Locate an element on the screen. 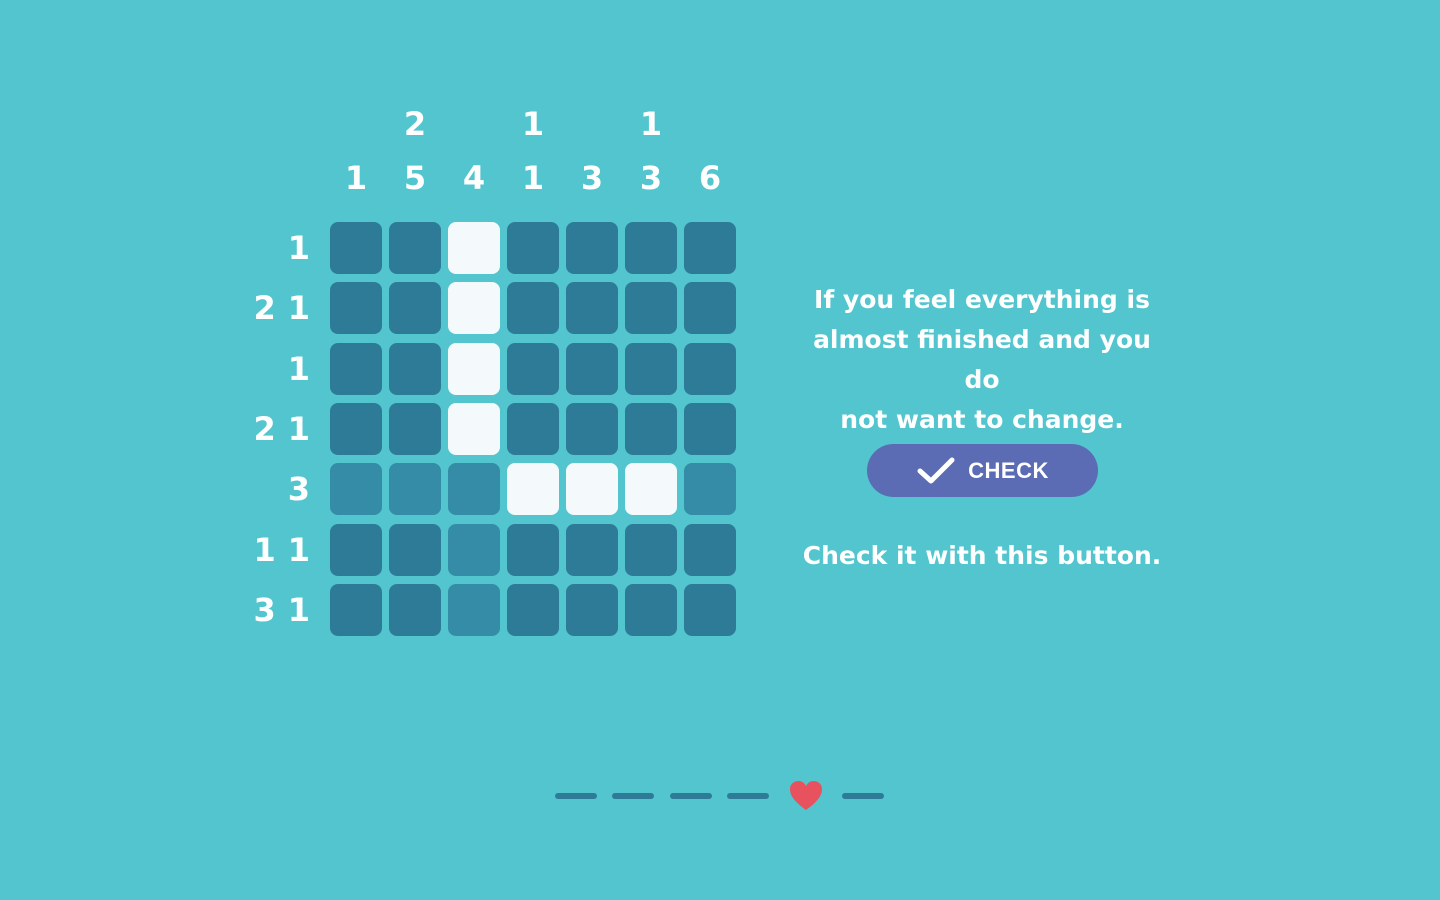 The height and width of the screenshot is (900, 1440). row-clue-2: 21 is located at coordinates (281, 308).